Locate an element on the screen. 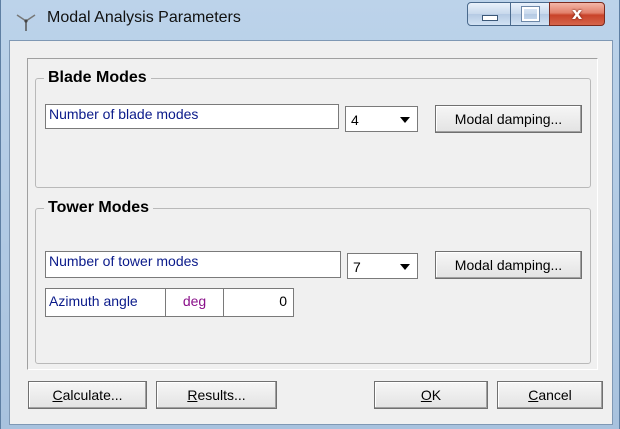 The width and height of the screenshot is (620, 429). ok-button: OK is located at coordinates (431, 395).